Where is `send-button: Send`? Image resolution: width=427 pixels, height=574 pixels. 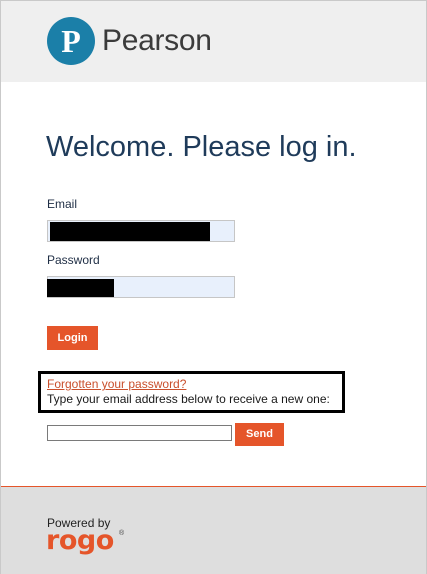
send-button: Send is located at coordinates (259, 434).